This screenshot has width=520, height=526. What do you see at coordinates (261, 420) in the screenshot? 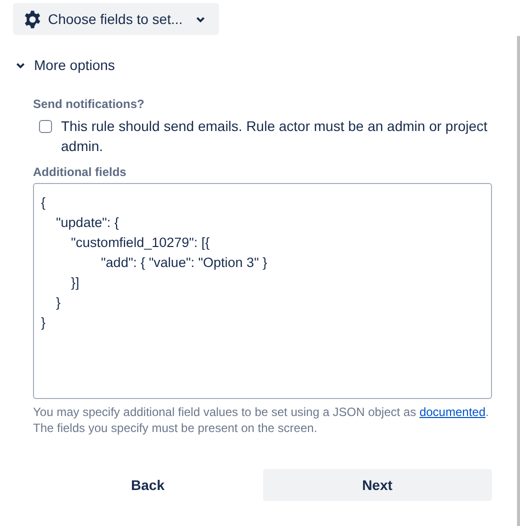
I see `help-text: You may specify additional field values to be set using a JSON object as documented. The fields you specify must be present on the screen.` at bounding box center [261, 420].